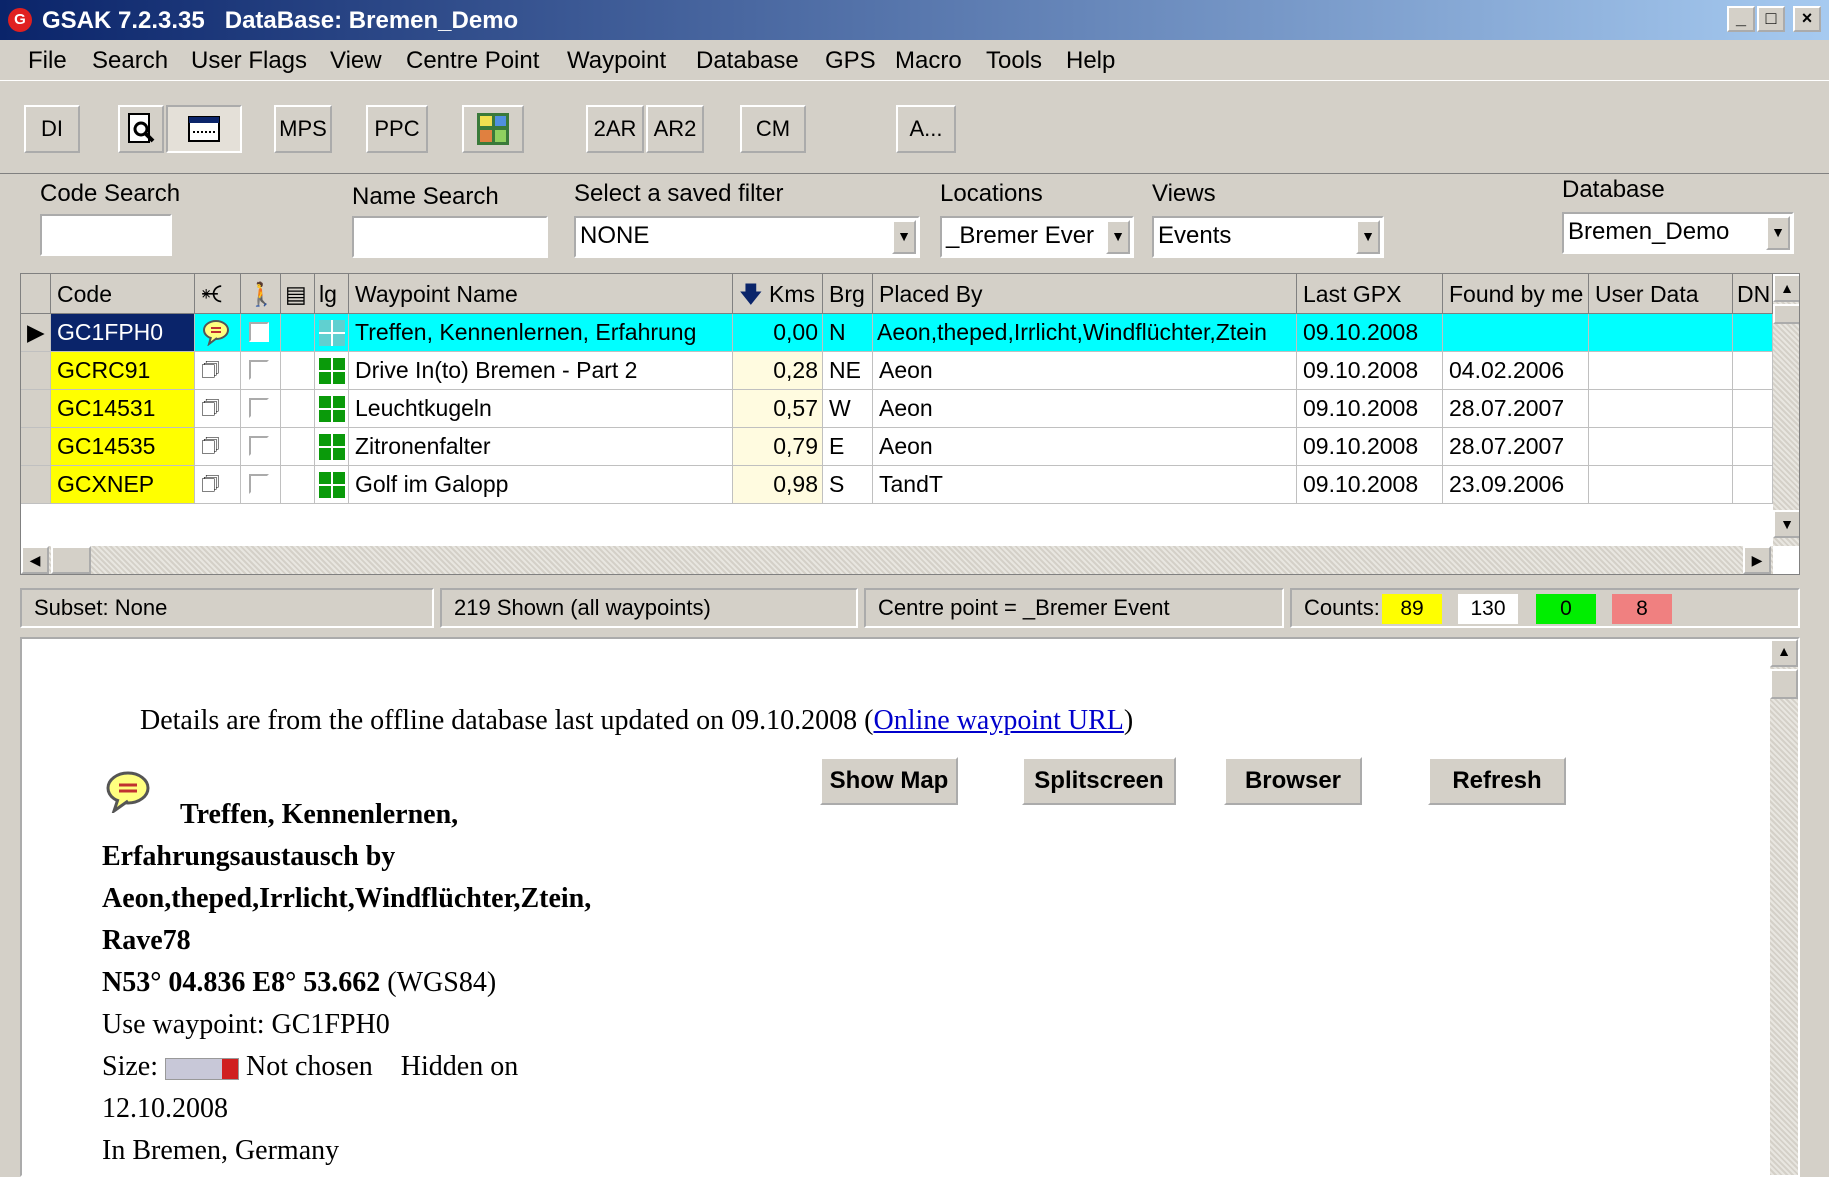 Image resolution: width=1829 pixels, height=1177 pixels. Describe the element at coordinates (1753, 294) in the screenshot. I see `column-header-dnf: DN` at that location.